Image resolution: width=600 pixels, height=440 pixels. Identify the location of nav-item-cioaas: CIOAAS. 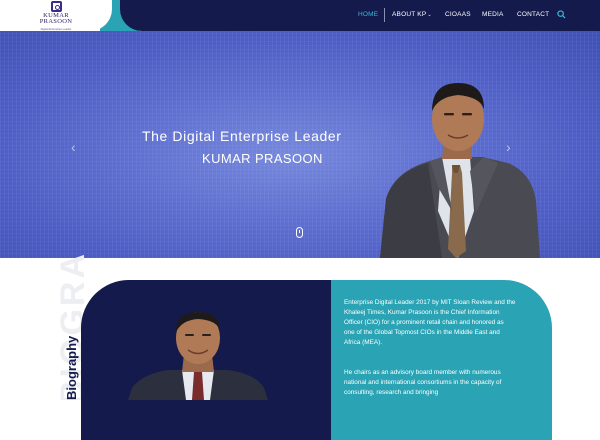
(458, 14).